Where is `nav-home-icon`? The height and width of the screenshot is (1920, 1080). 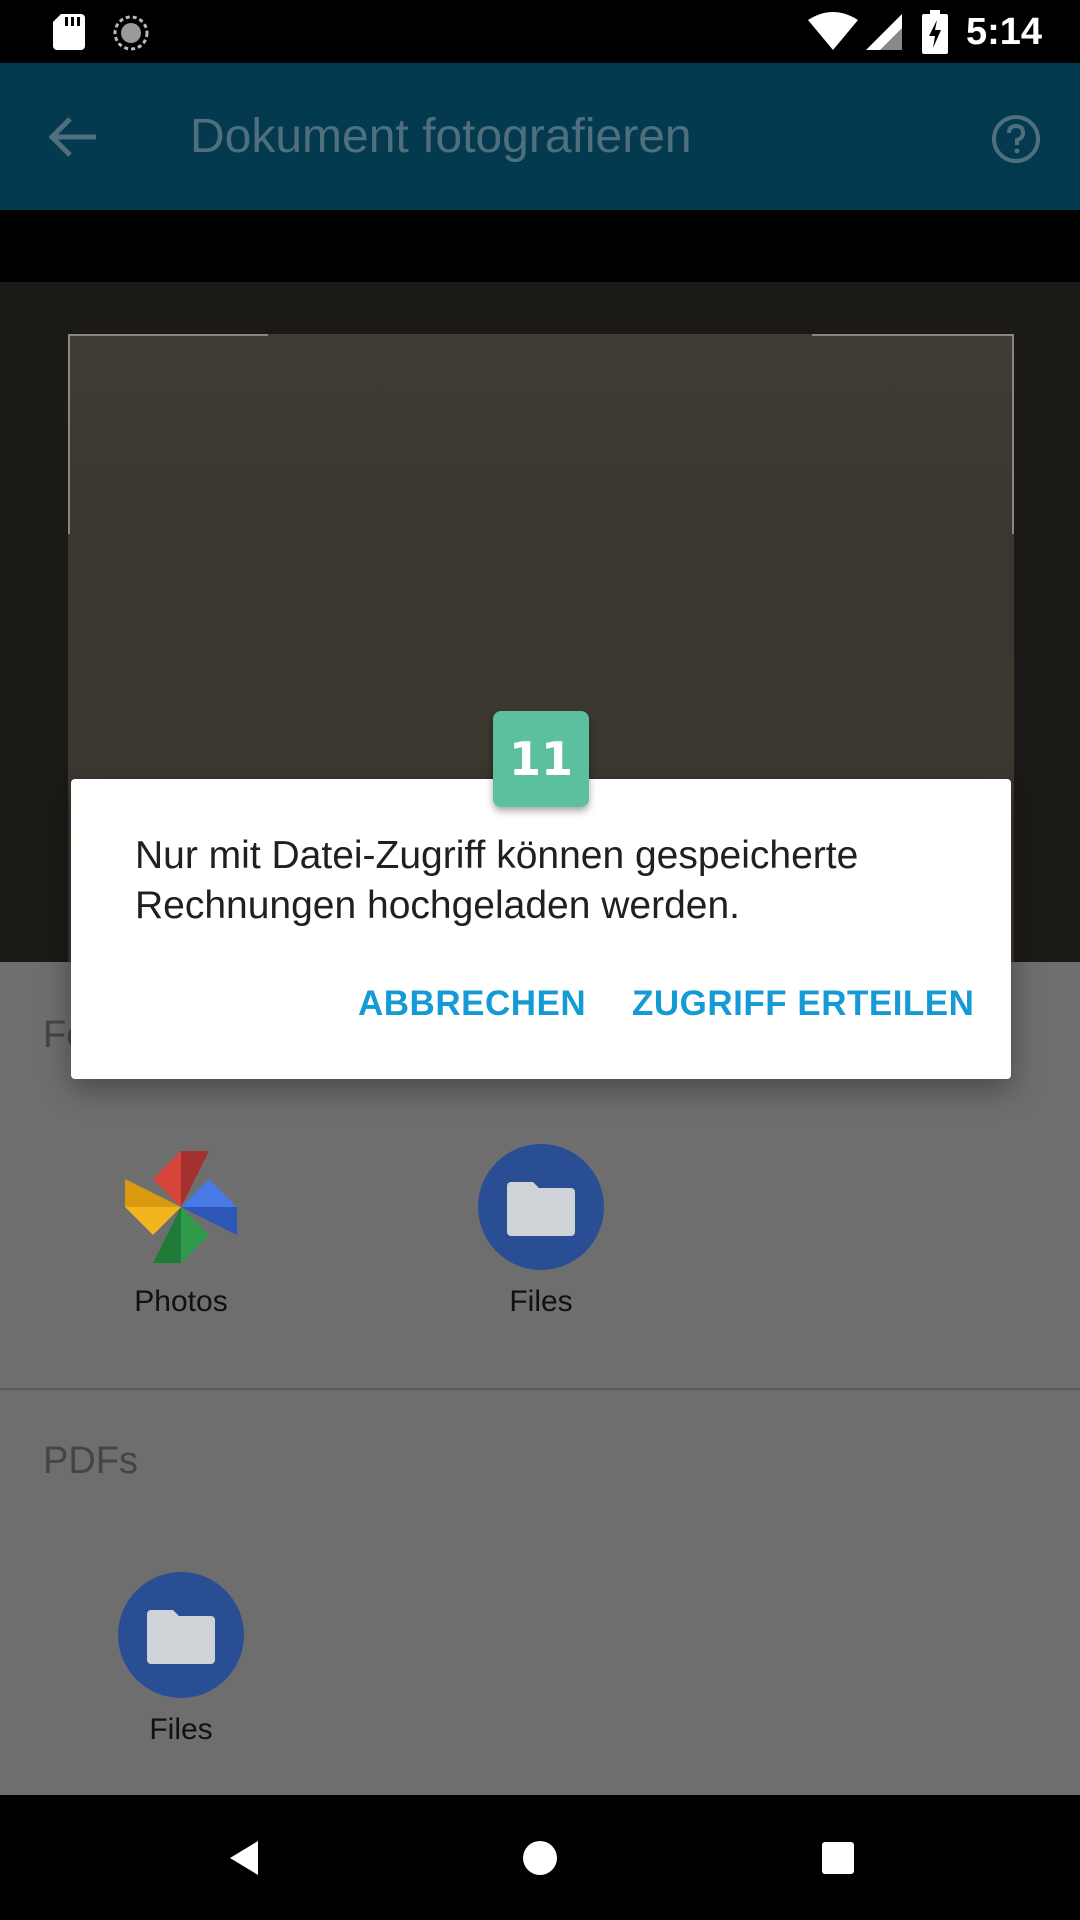 nav-home-icon is located at coordinates (540, 1858).